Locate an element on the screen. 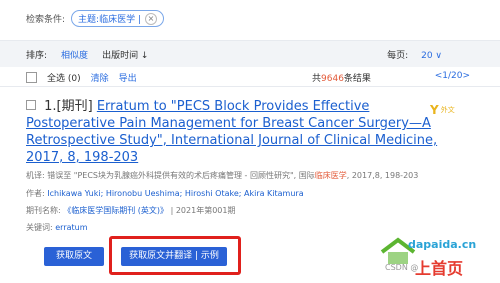 The height and width of the screenshot is (283, 500). per-page: 每页: 20 ∨ is located at coordinates (414, 54).